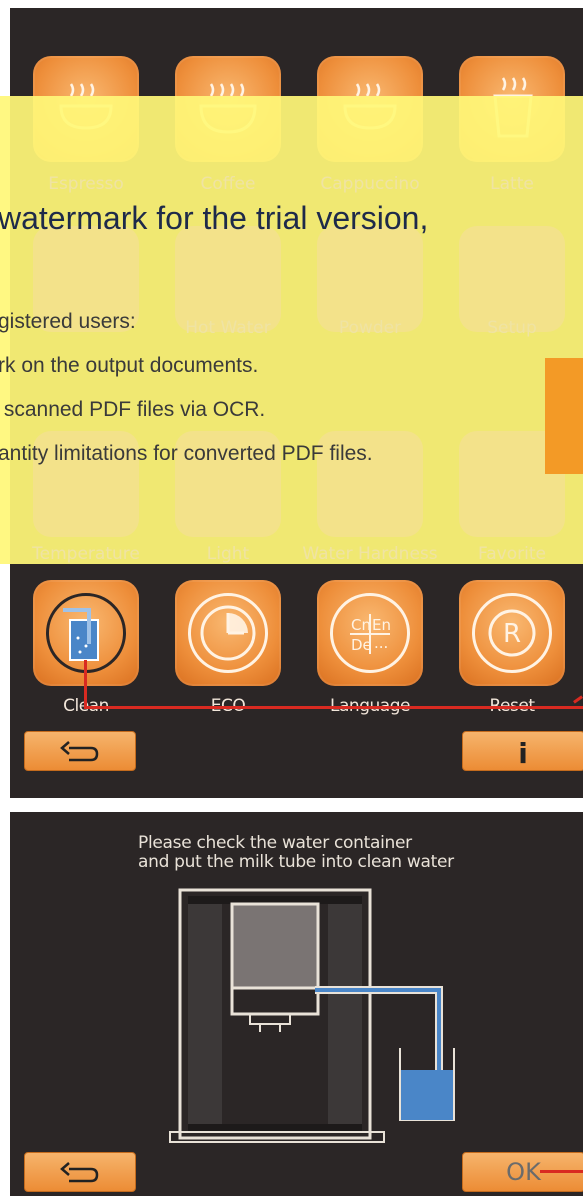 The height and width of the screenshot is (1196, 583). I want to click on light-label: Light, so click(228, 554).